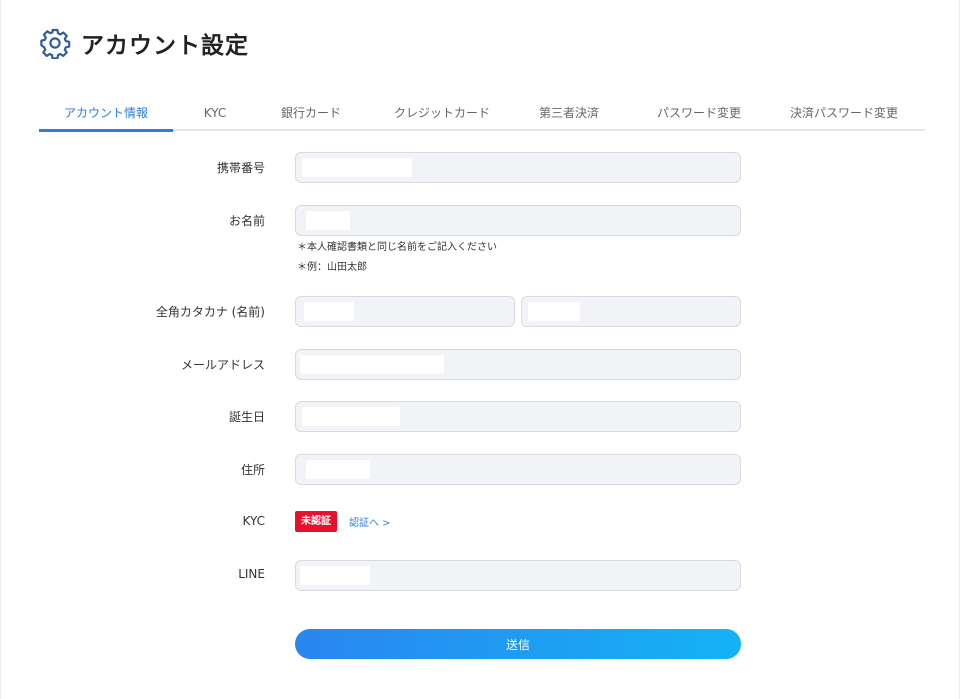  Describe the element at coordinates (210, 312) in the screenshot. I see `kana-label: 全角カタカナ (名前)` at that location.